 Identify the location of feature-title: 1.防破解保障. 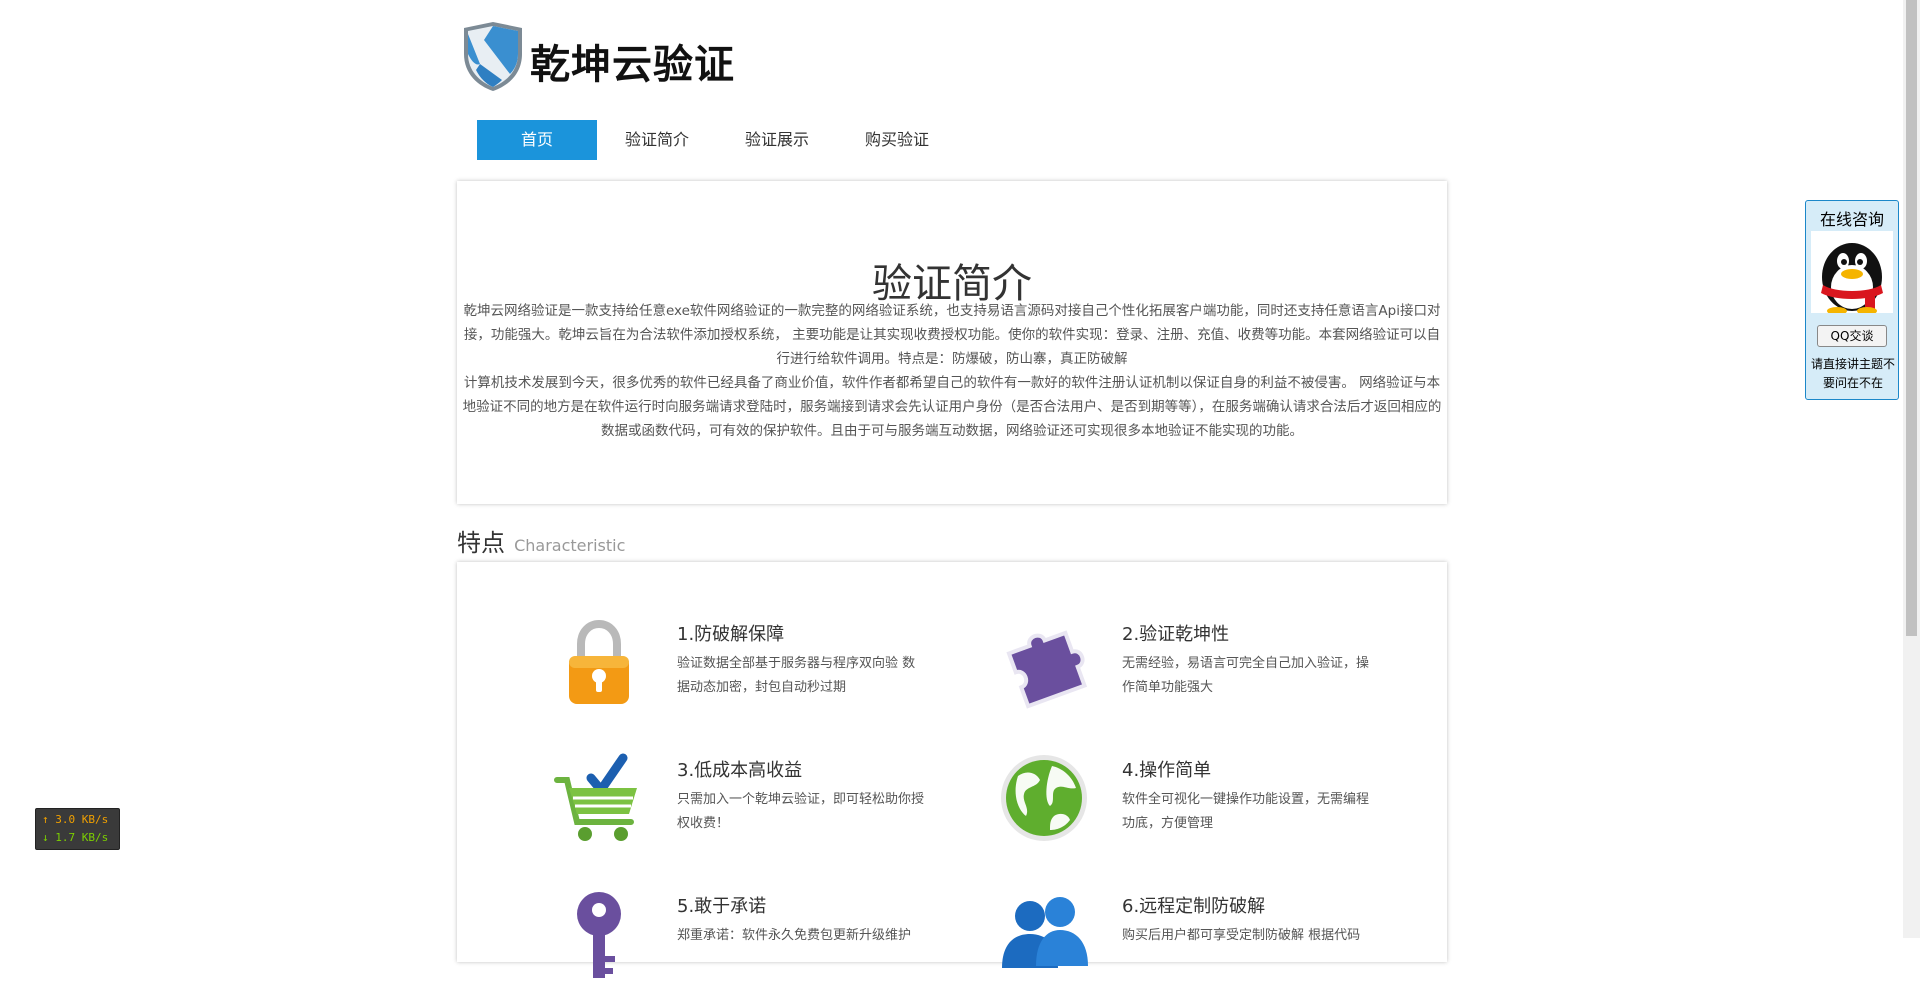
(731, 634).